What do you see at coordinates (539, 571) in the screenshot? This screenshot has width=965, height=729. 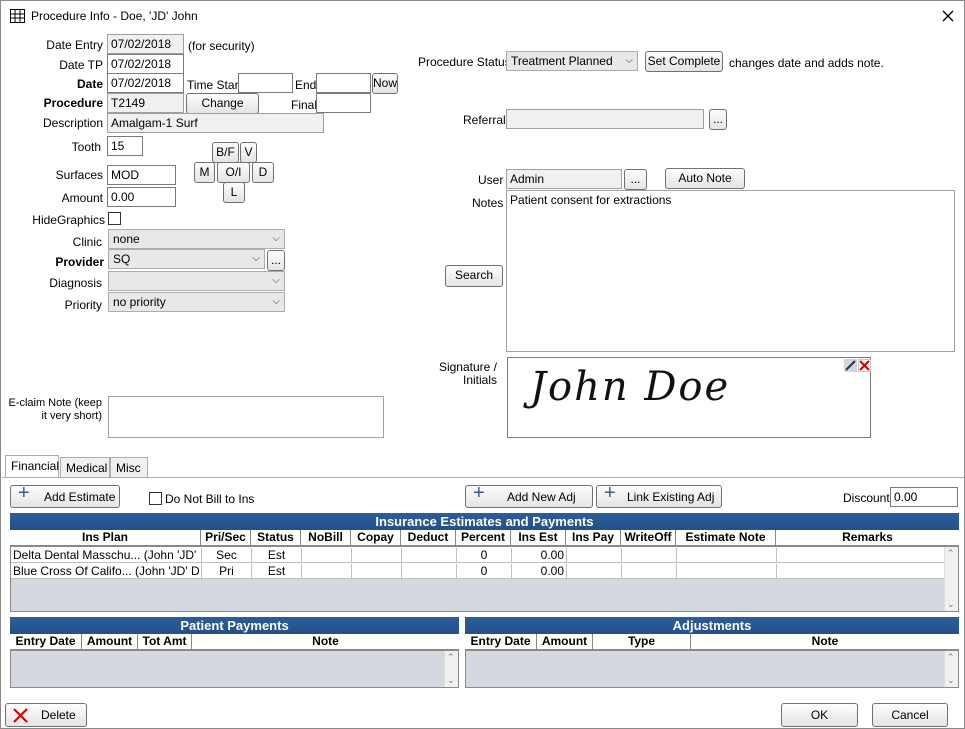 I see `cell-ins-est: 0.00` at bounding box center [539, 571].